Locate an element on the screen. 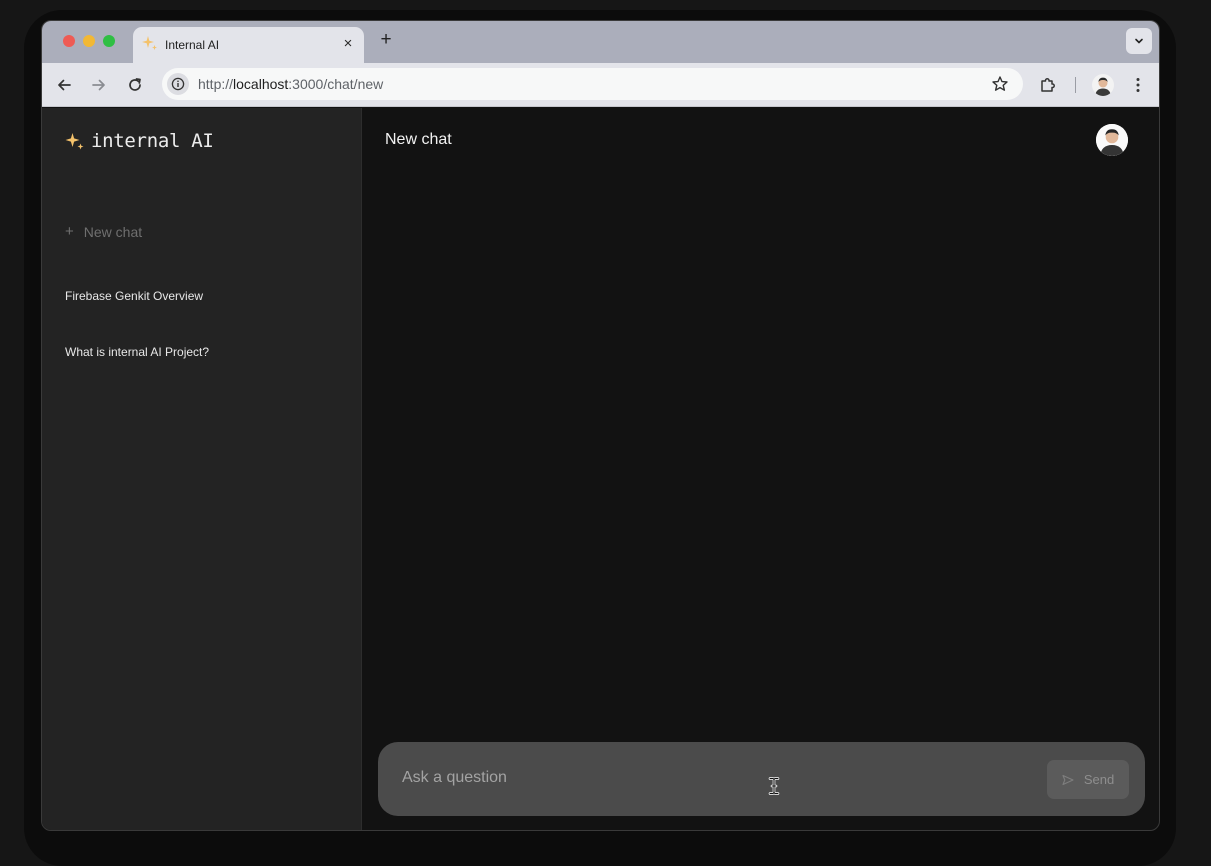  chat-history-item: Firebase Genkit Overview is located at coordinates (134, 296).